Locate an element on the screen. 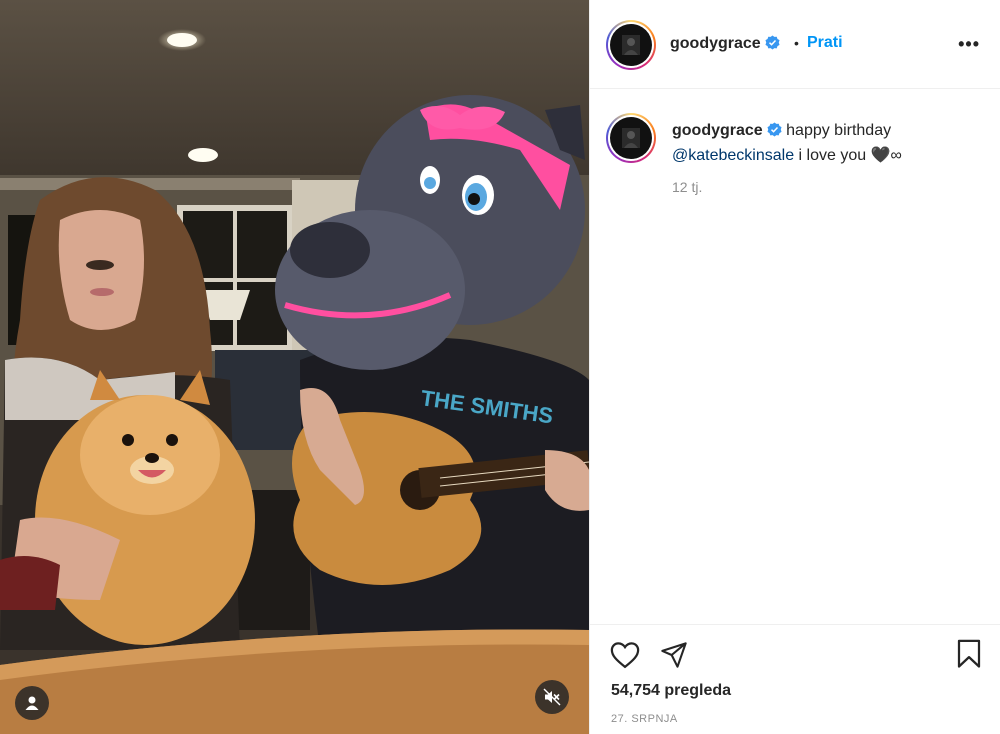 Image resolution: width=1000 pixels, height=734 pixels. heart-icon is located at coordinates (625, 655).